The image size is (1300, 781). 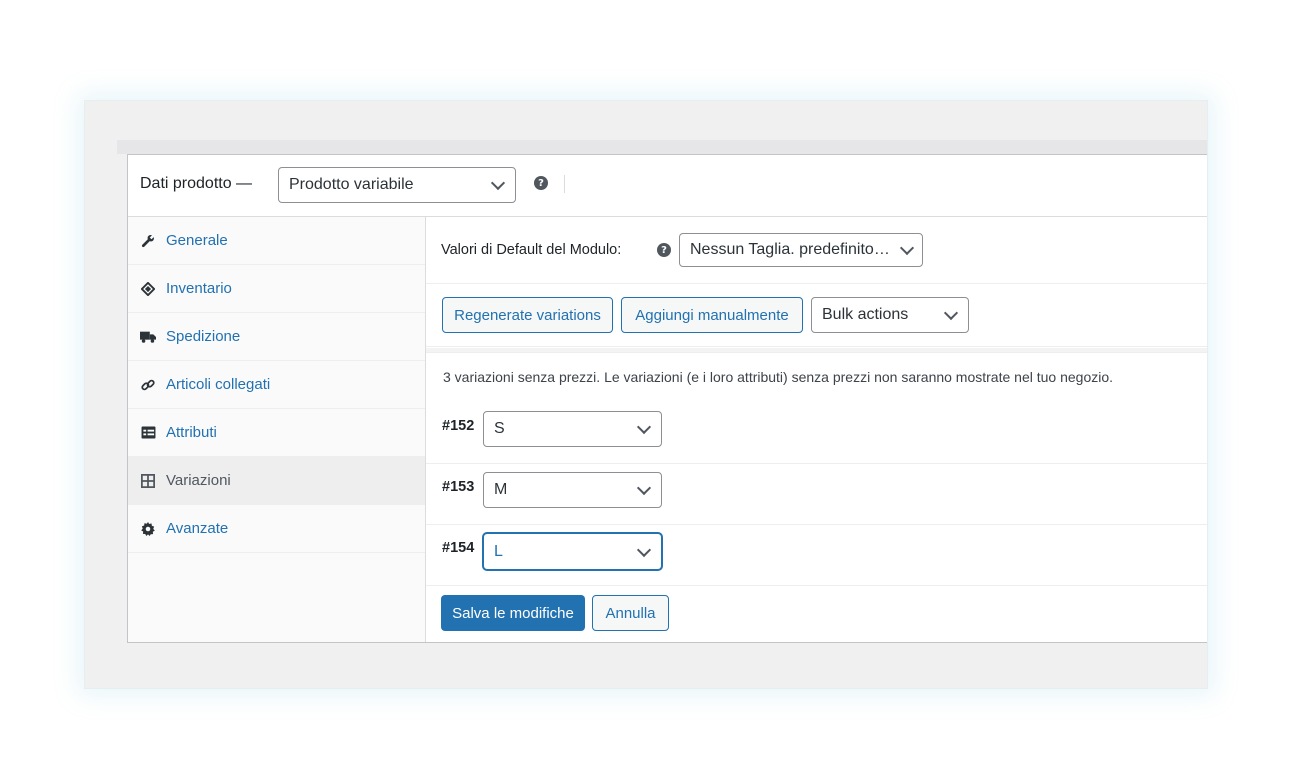 What do you see at coordinates (351, 184) in the screenshot?
I see `product-type-value: Prodotto variabile` at bounding box center [351, 184].